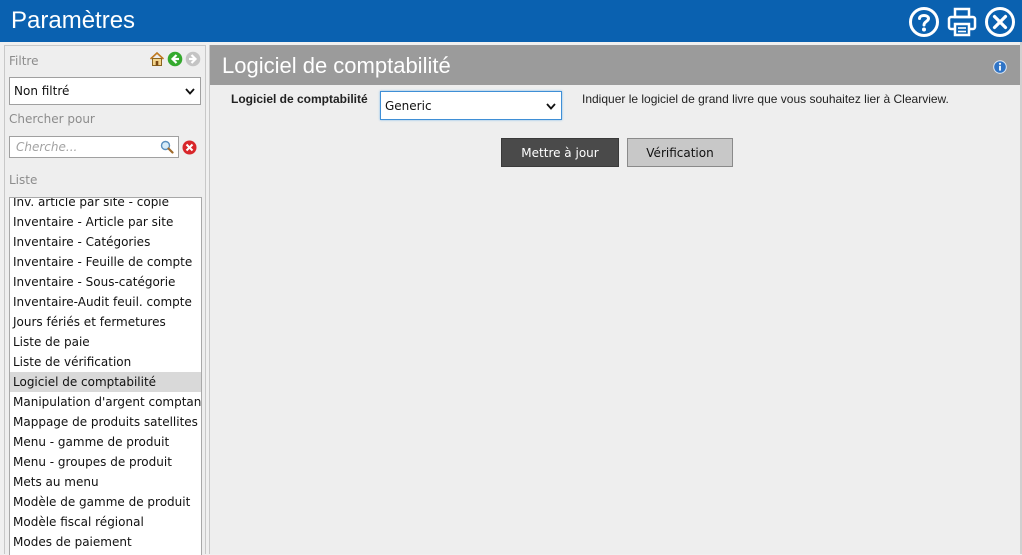 The image size is (1022, 555). I want to click on list-item: Inventaire-Audit feuil. compte, so click(105, 302).